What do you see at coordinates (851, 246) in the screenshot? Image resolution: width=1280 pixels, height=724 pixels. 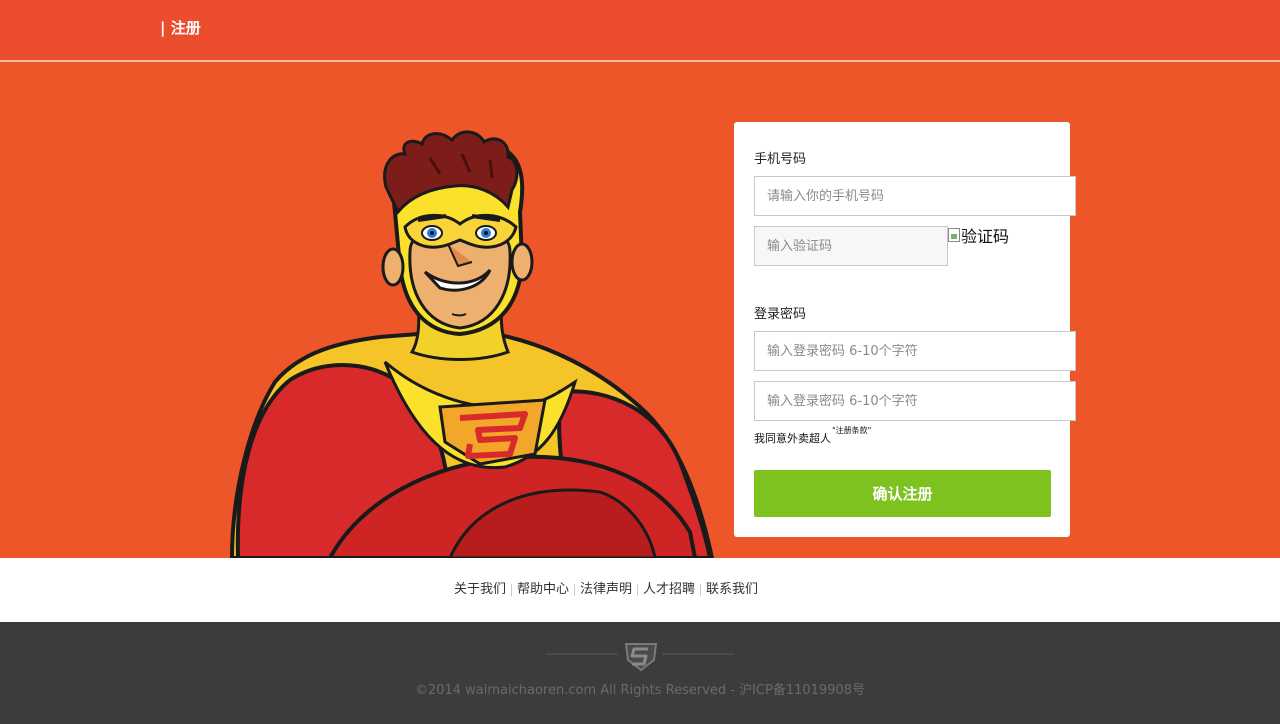 I see `verification-code-input` at bounding box center [851, 246].